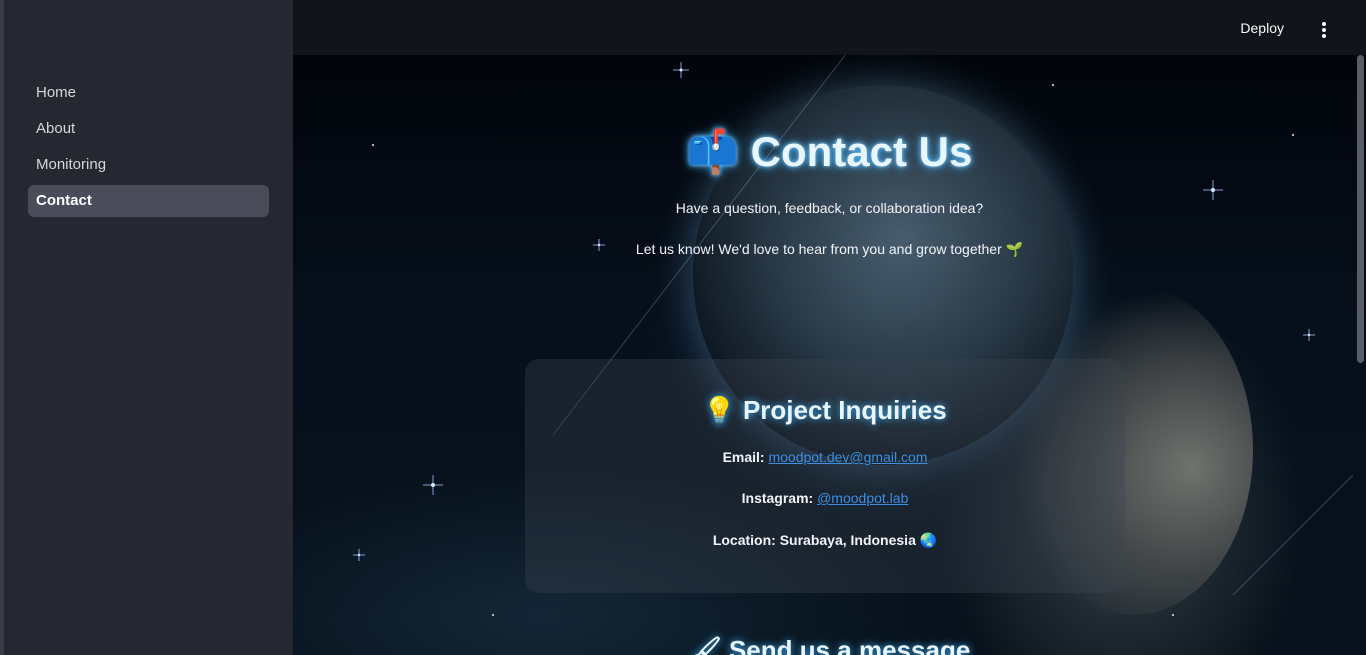 The image size is (1366, 655). I want to click on card-title: 💡 Project Inquiries, so click(825, 410).